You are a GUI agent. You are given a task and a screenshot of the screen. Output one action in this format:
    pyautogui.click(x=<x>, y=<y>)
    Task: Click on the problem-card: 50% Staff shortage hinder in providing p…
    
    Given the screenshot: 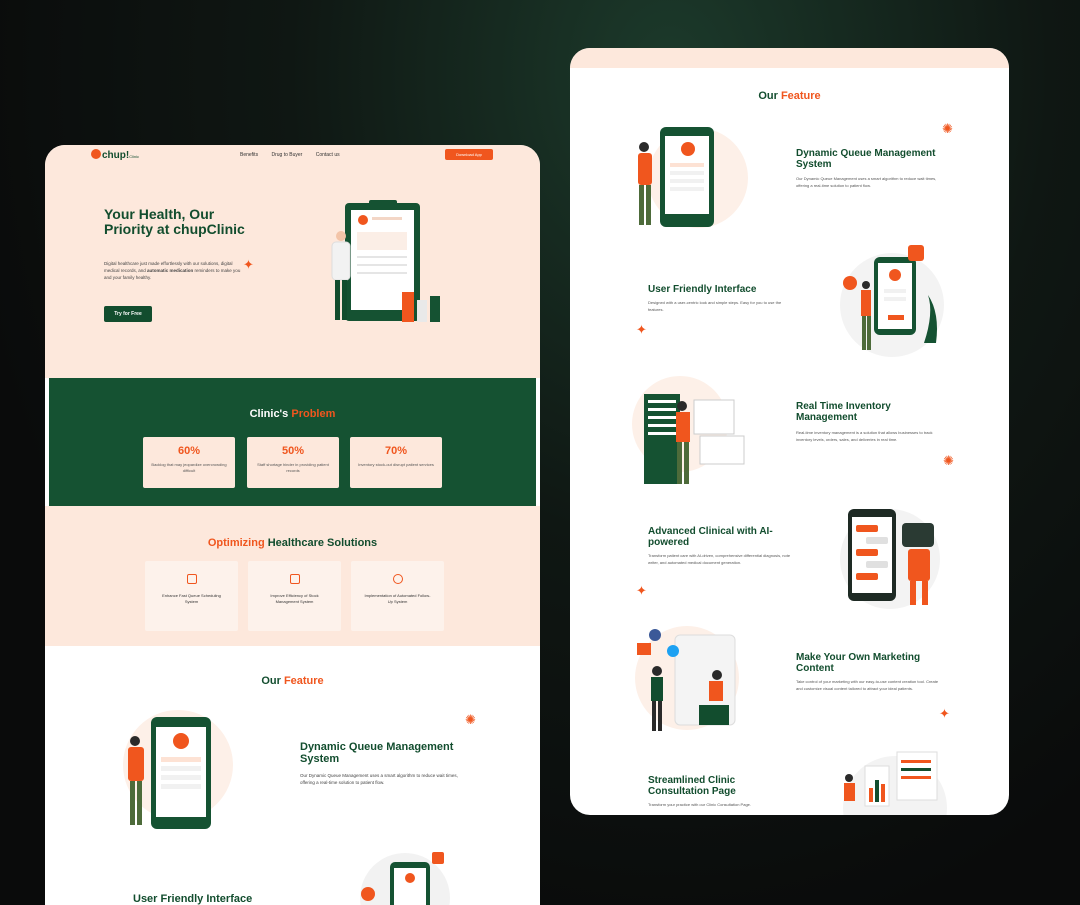 What is the action you would take?
    pyautogui.click(x=293, y=462)
    